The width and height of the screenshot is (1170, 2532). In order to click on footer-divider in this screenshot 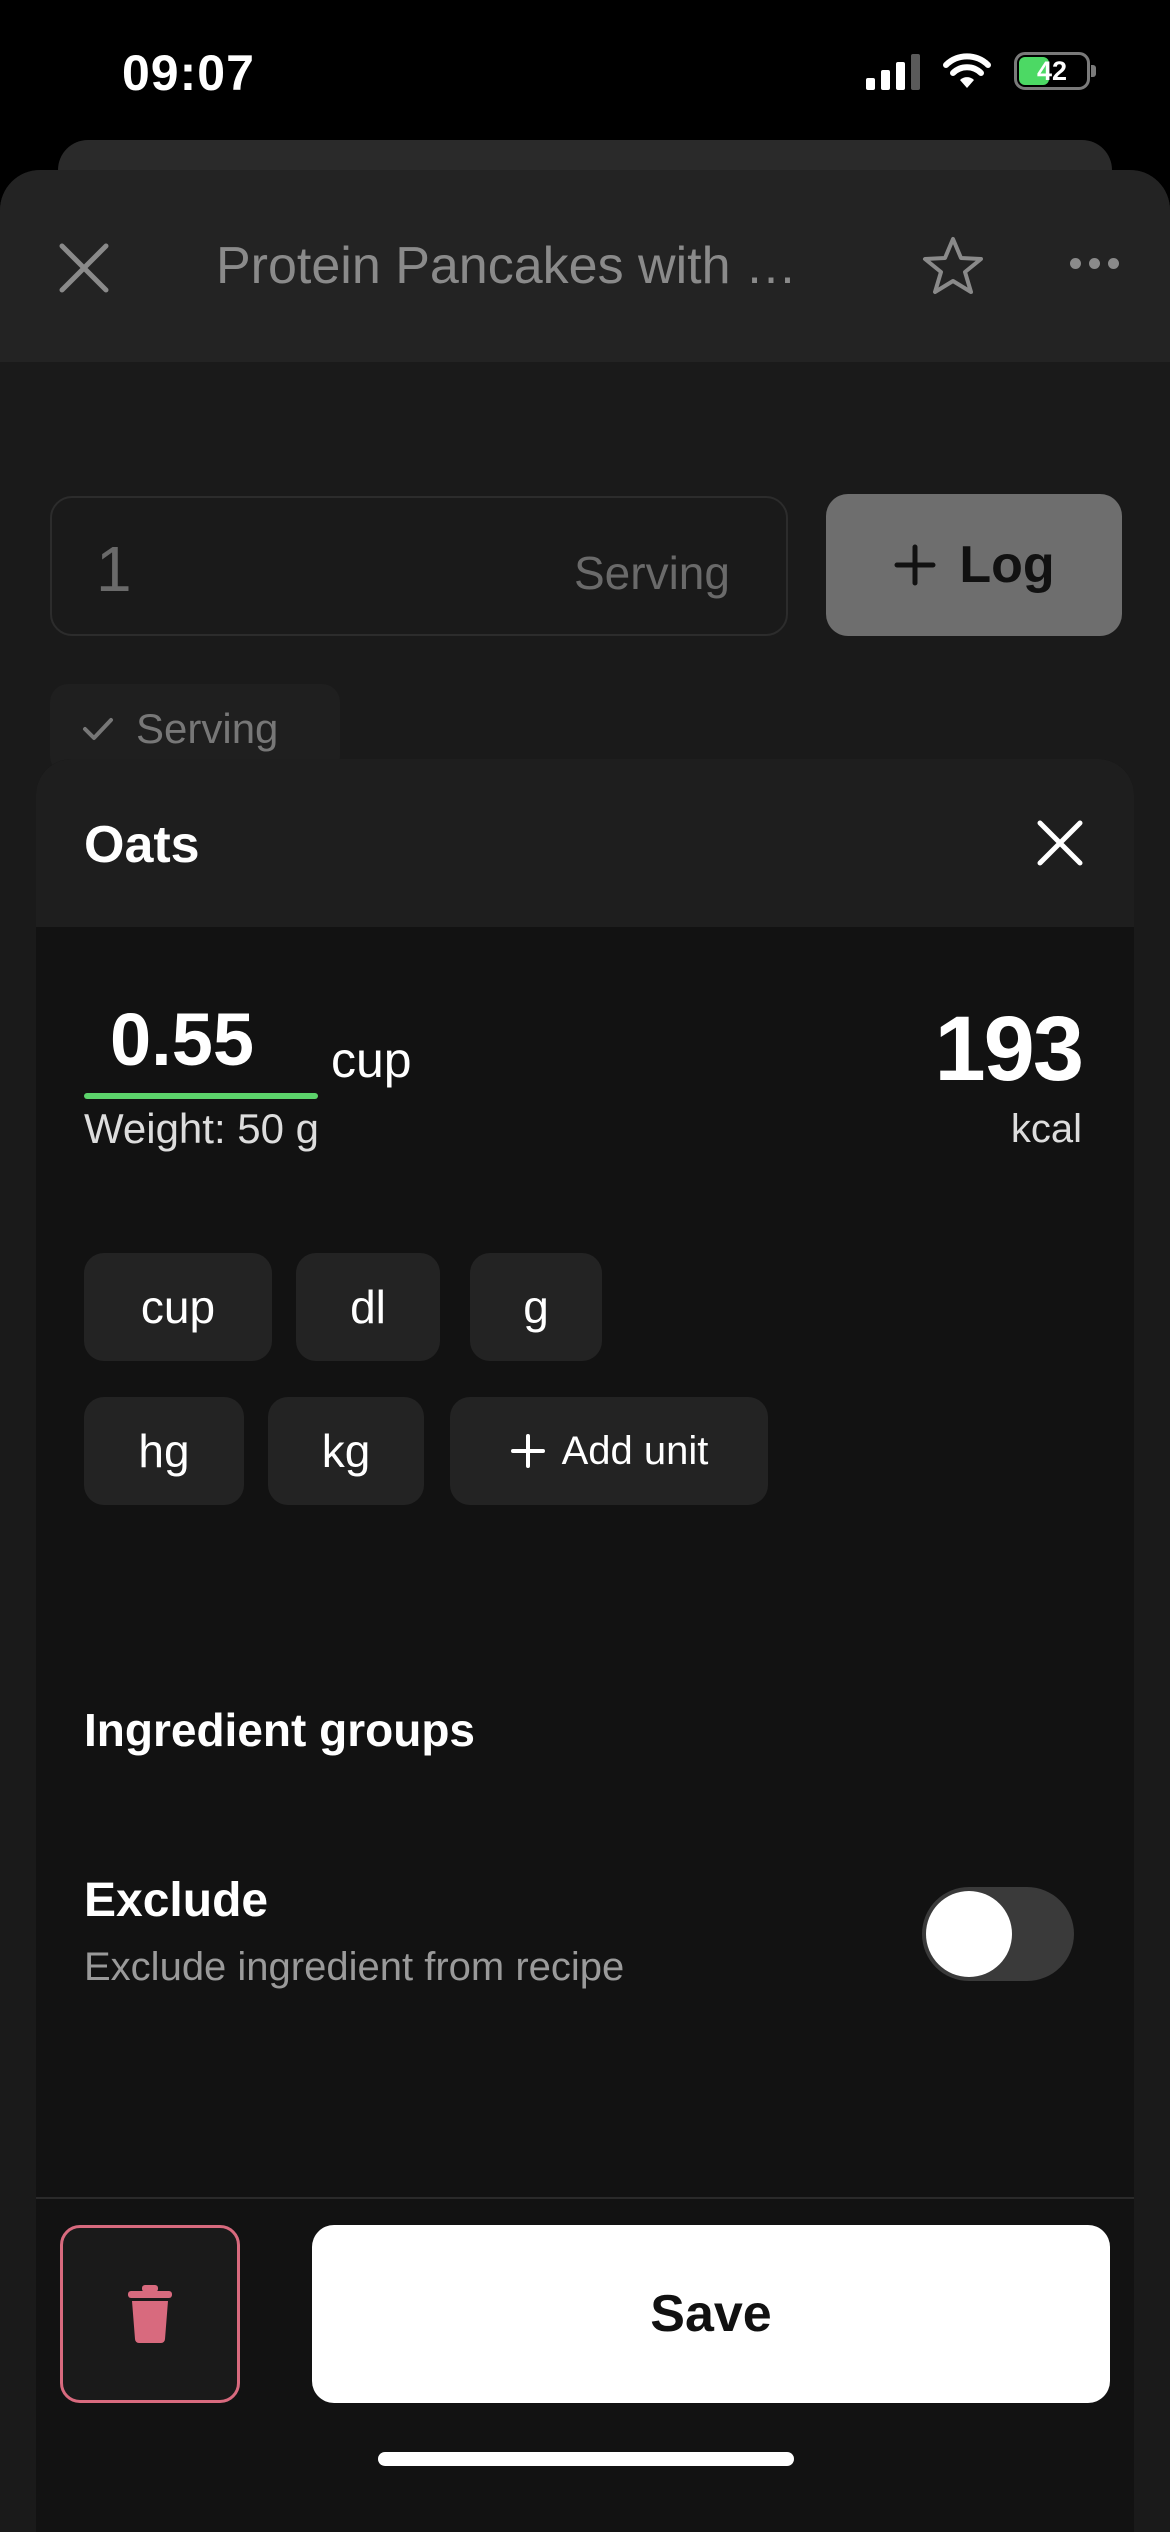, I will do `click(585, 2198)`.